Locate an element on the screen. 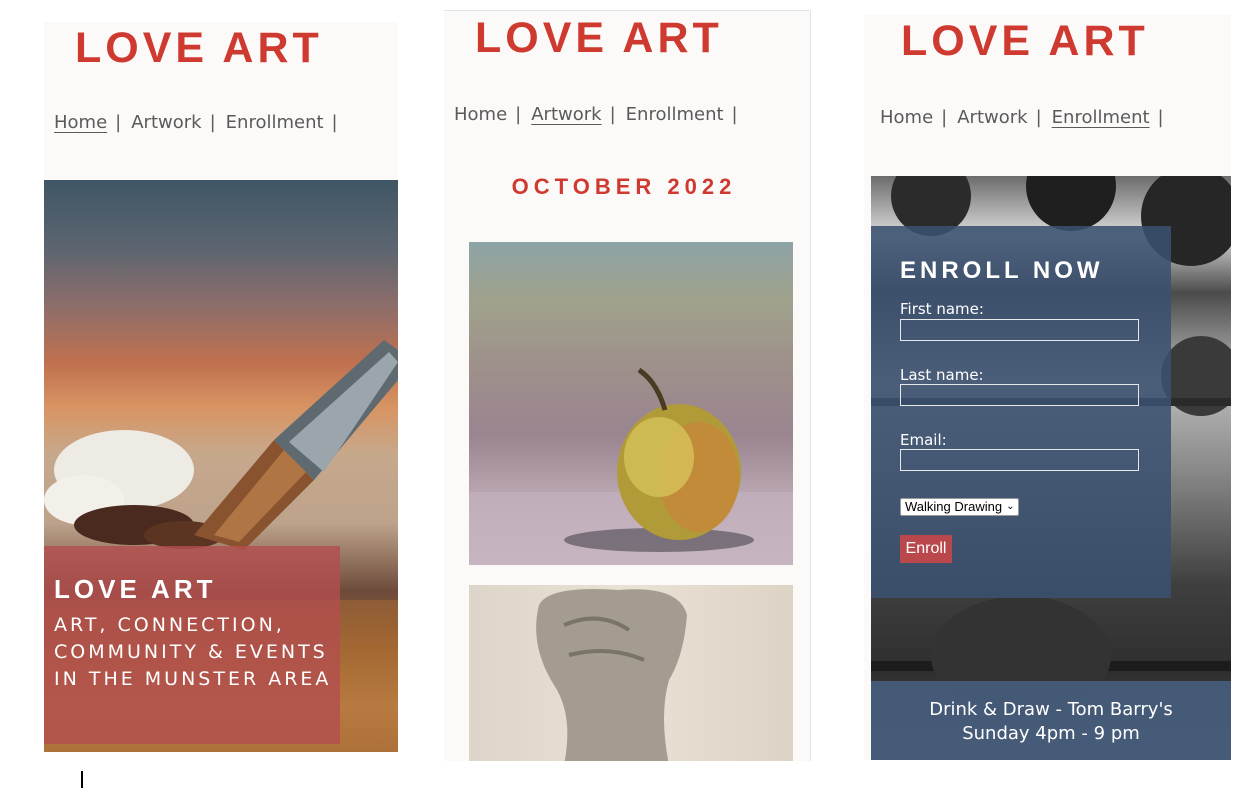 This screenshot has height=792, width=1252. first-name-input is located at coordinates (1019, 330).